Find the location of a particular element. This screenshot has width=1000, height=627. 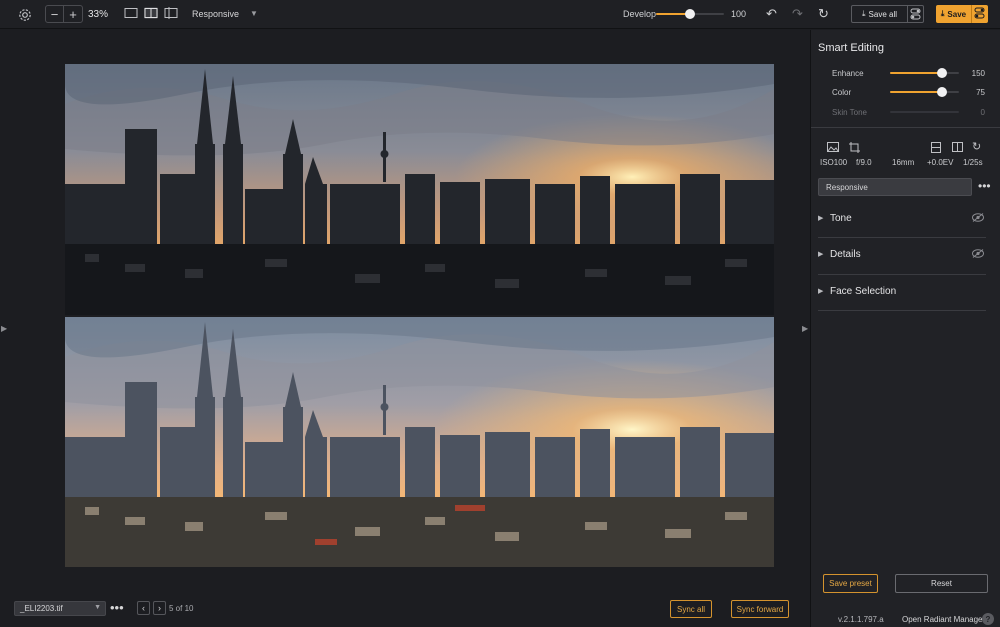

enhance-slider is located at coordinates (924, 73).